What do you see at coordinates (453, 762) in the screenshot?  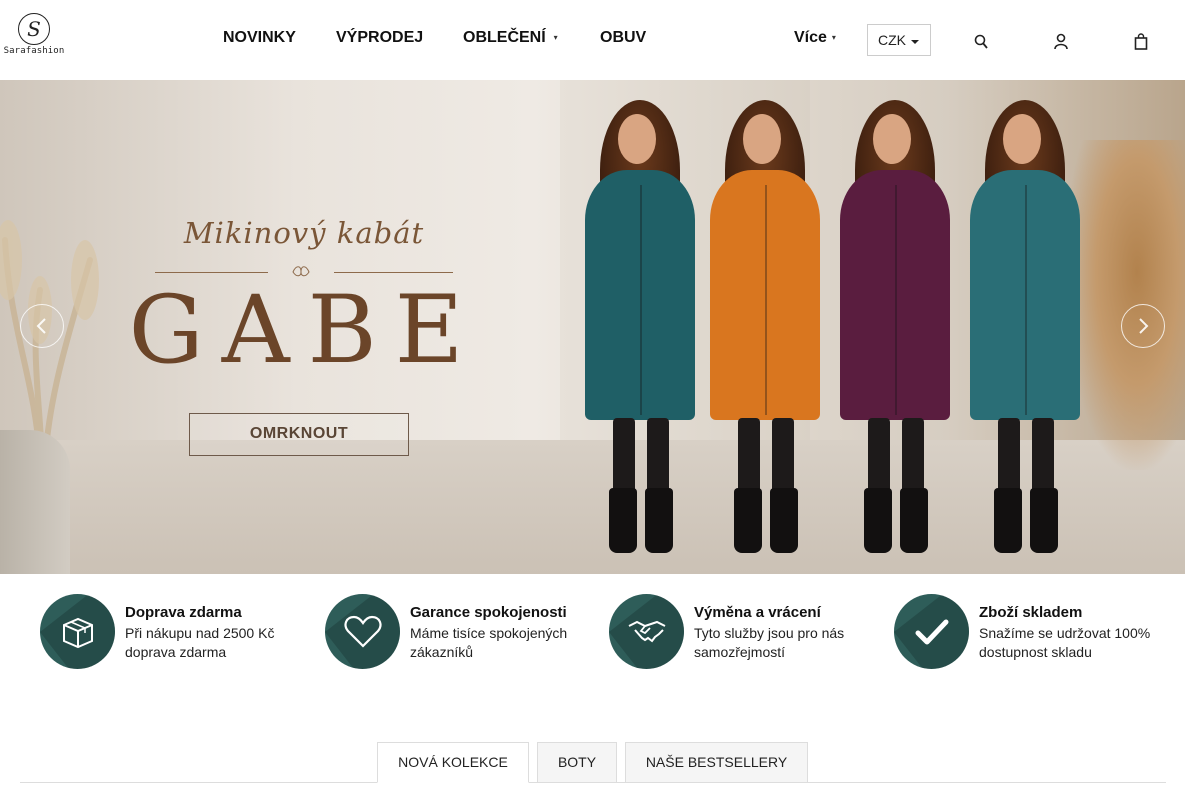 I see `tab-nova-kolekce: NOVÁ KOLEKCE` at bounding box center [453, 762].